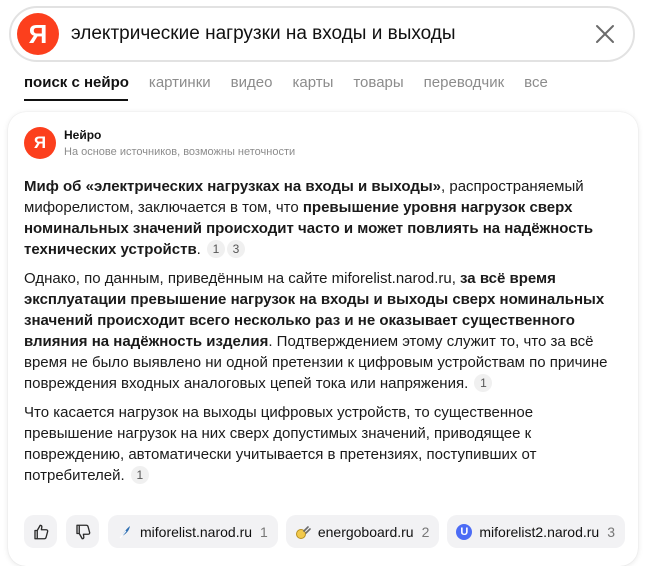 Image resolution: width=646 pixels, height=566 pixels. Describe the element at coordinates (303, 532) in the screenshot. I see `plug-icon` at that location.